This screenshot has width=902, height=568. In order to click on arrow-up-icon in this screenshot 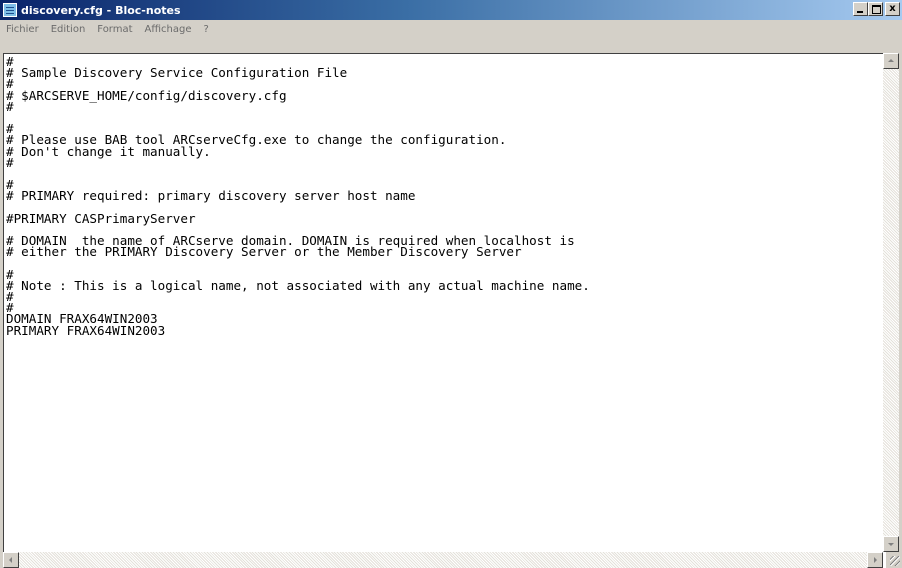, I will do `click(891, 60)`.